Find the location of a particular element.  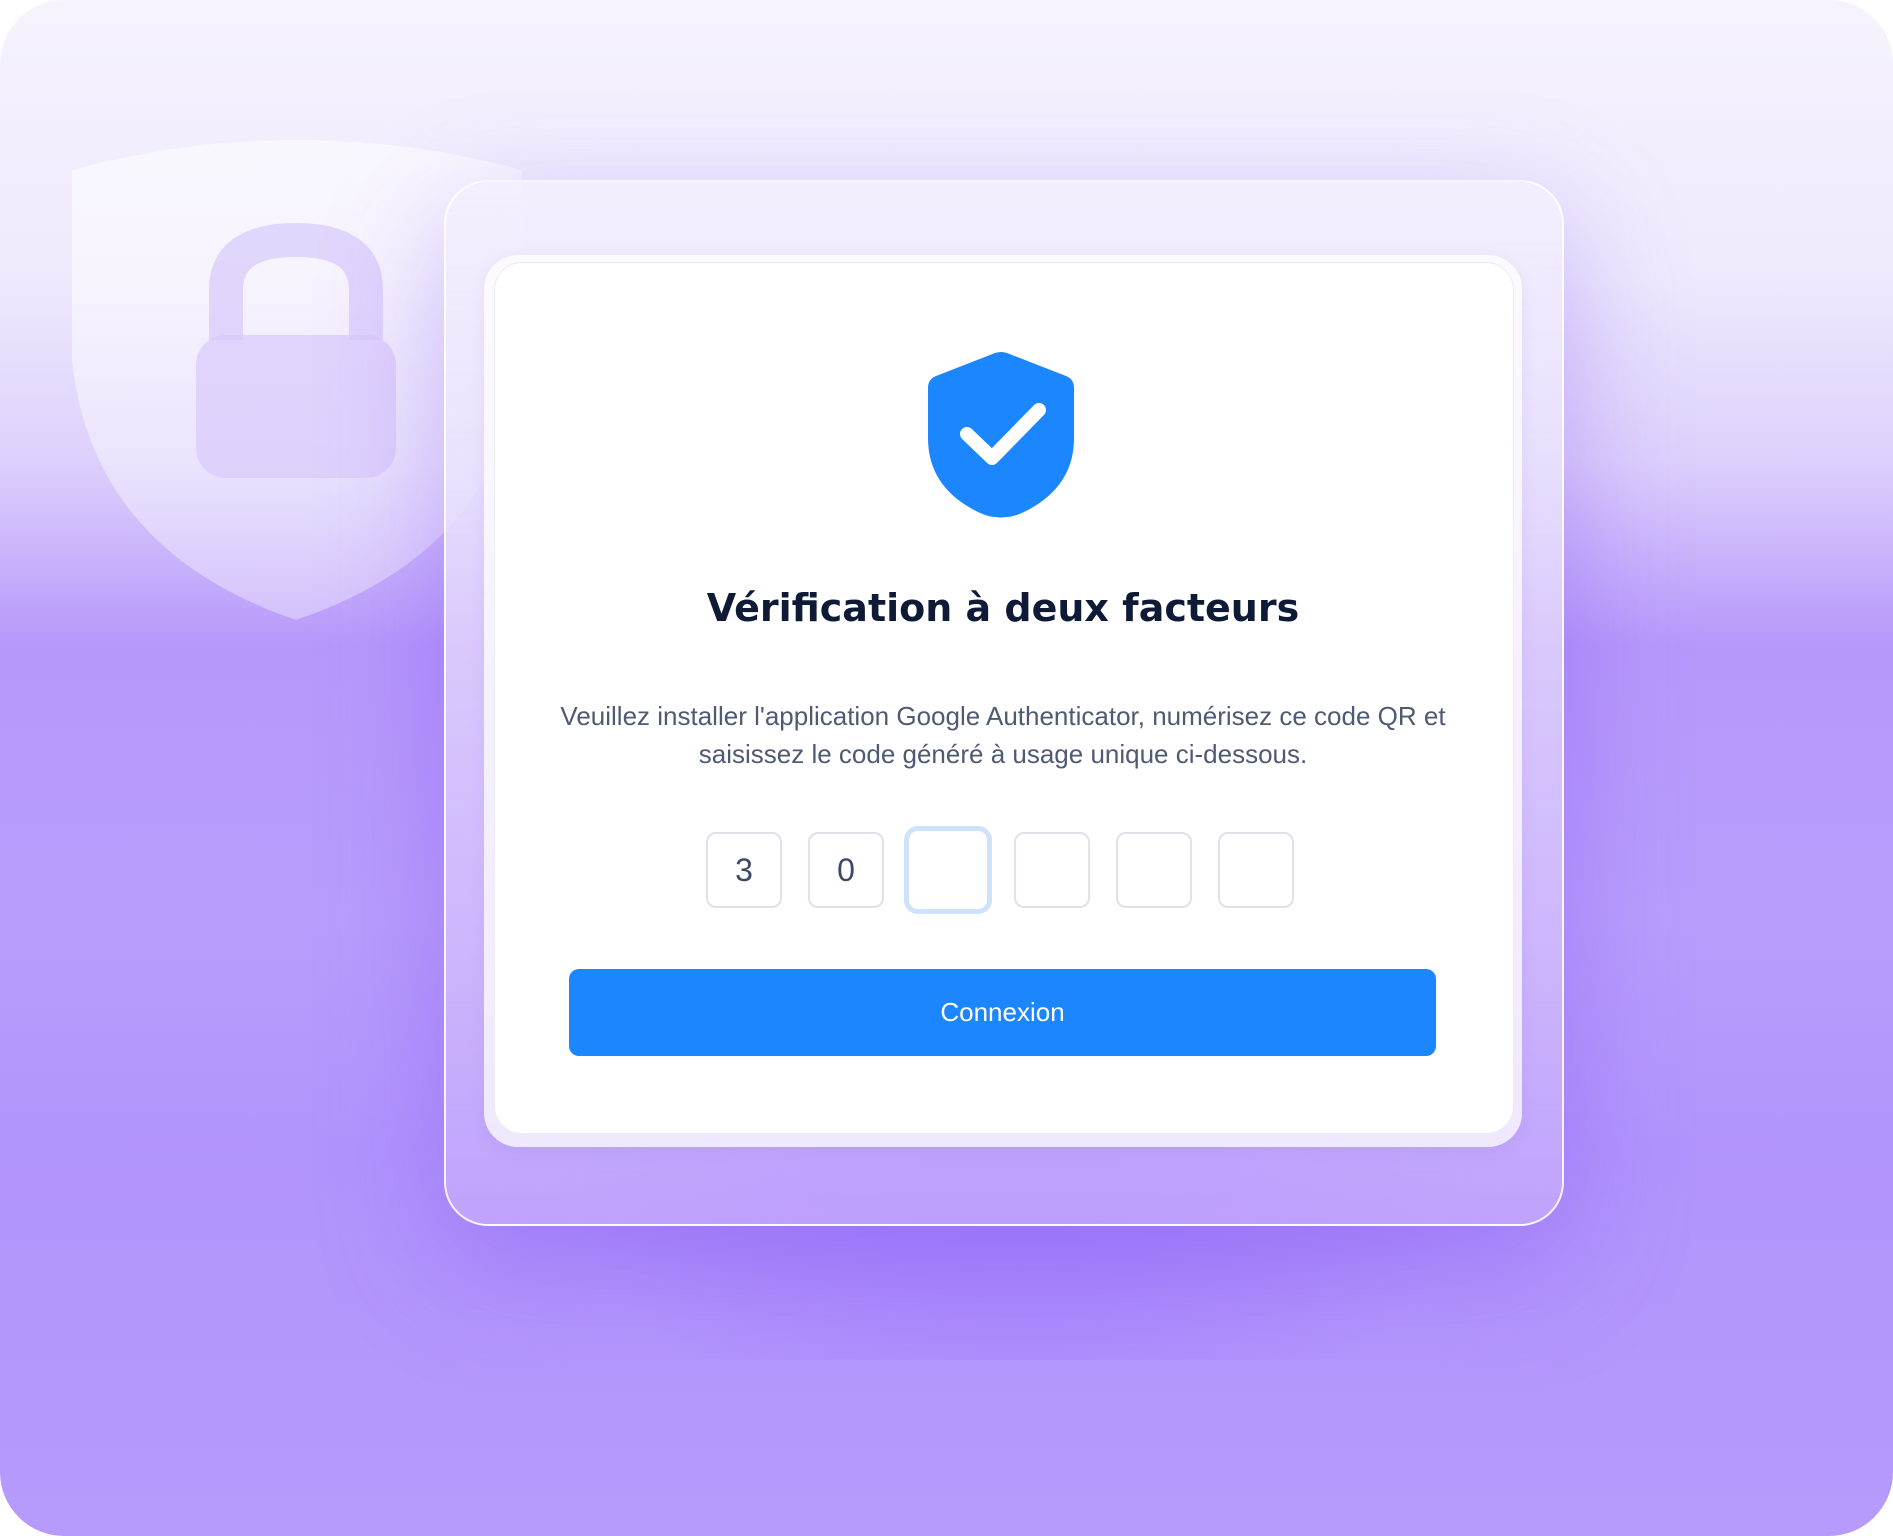

connexion-button: Connexion is located at coordinates (1002, 1012).